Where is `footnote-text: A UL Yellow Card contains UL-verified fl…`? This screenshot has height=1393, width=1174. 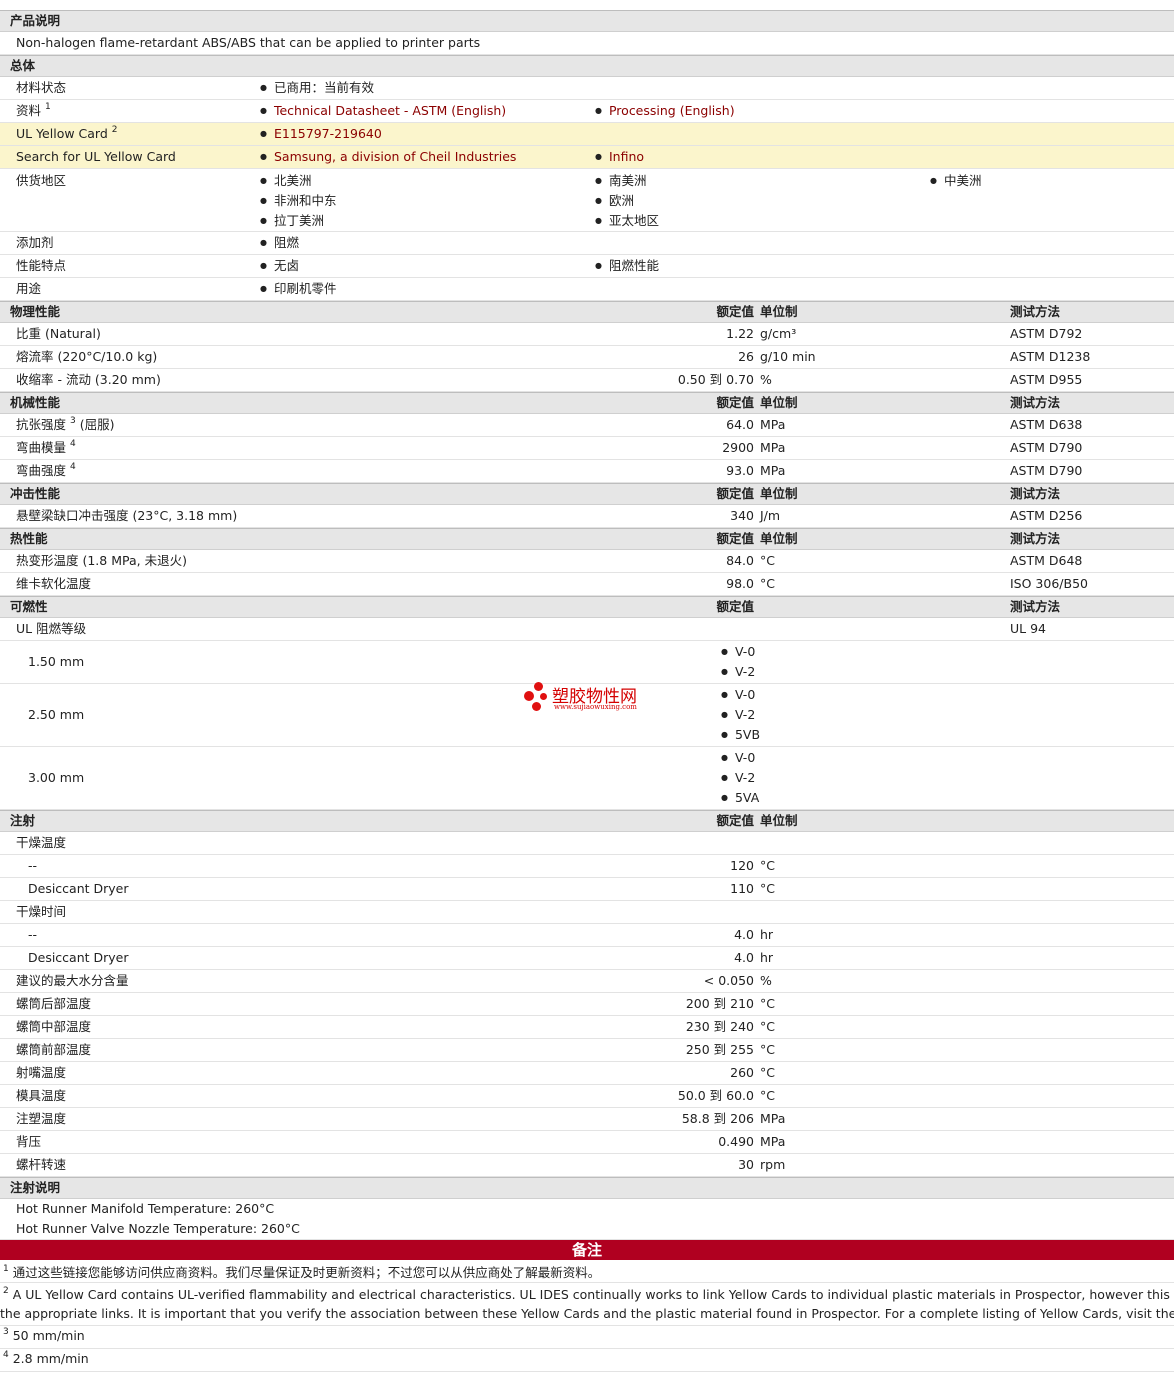
footnote-text: A UL Yellow Card contains UL-verified fl… is located at coordinates (593, 1294).